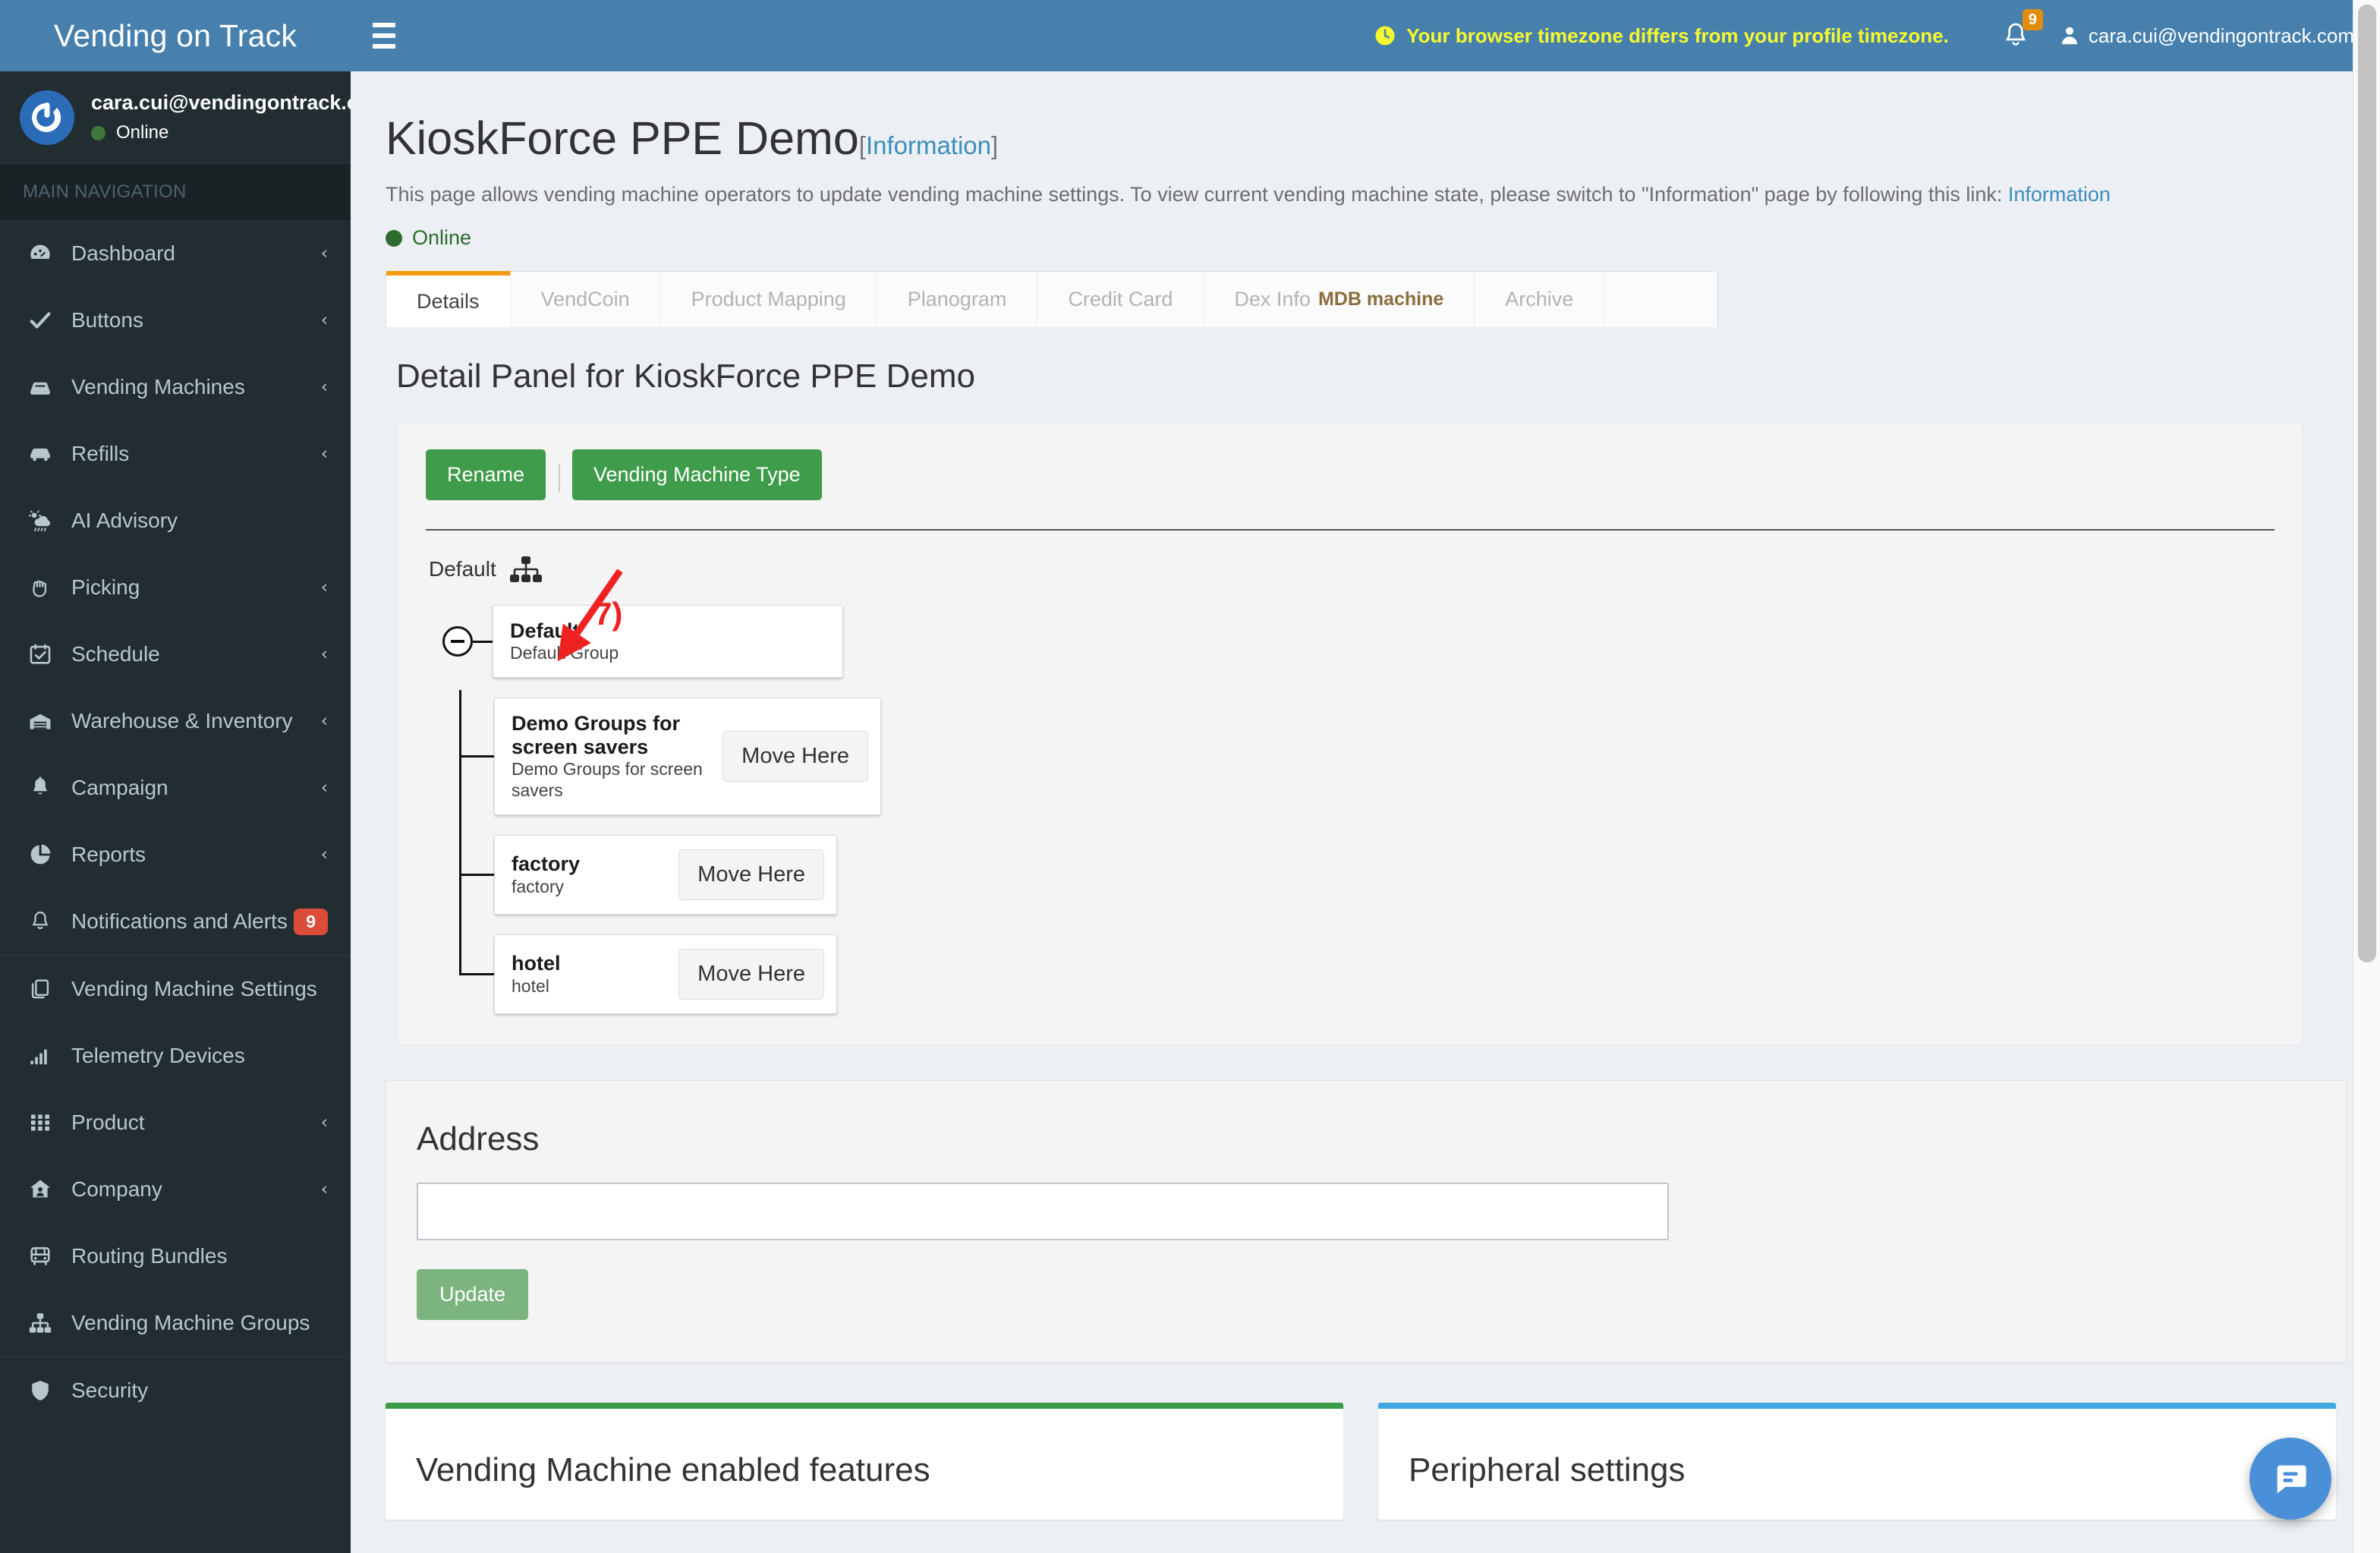  What do you see at coordinates (1043, 1212) in the screenshot?
I see `address-input` at bounding box center [1043, 1212].